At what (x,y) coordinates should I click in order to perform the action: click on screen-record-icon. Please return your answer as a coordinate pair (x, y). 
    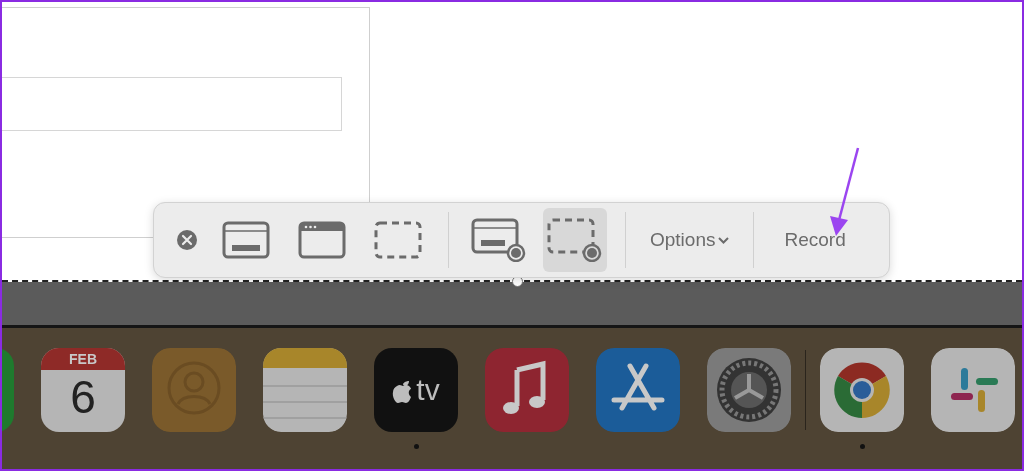
    Looking at the image, I should click on (499, 240).